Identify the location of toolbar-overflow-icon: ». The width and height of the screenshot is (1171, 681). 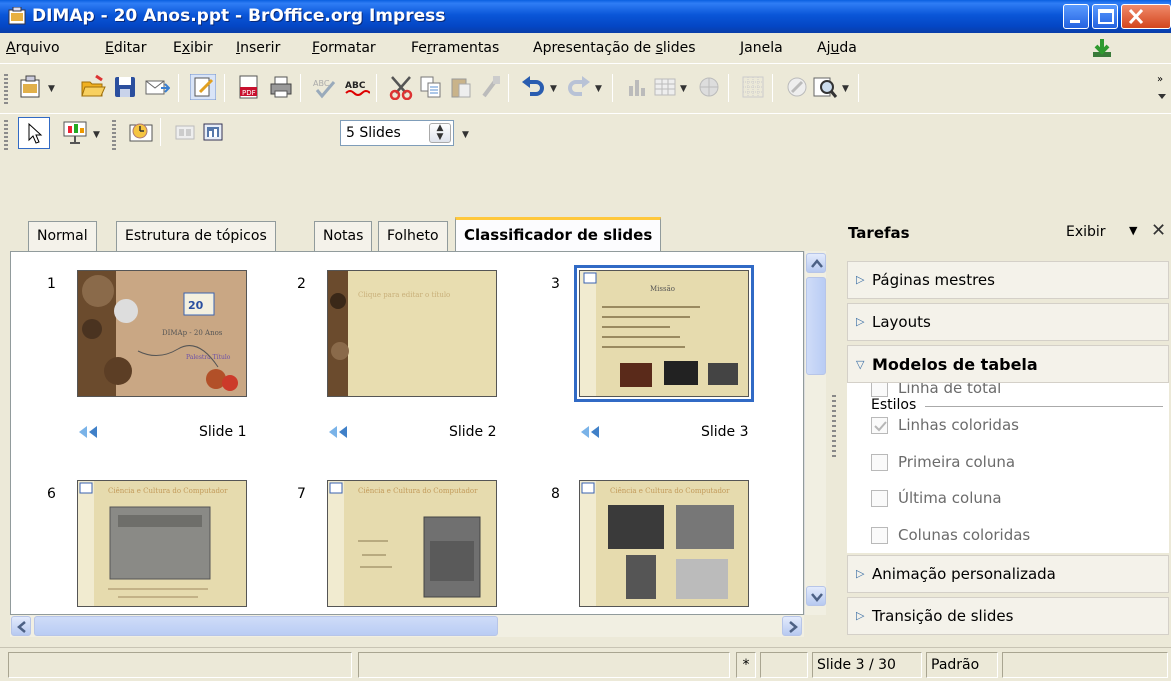
(1162, 89).